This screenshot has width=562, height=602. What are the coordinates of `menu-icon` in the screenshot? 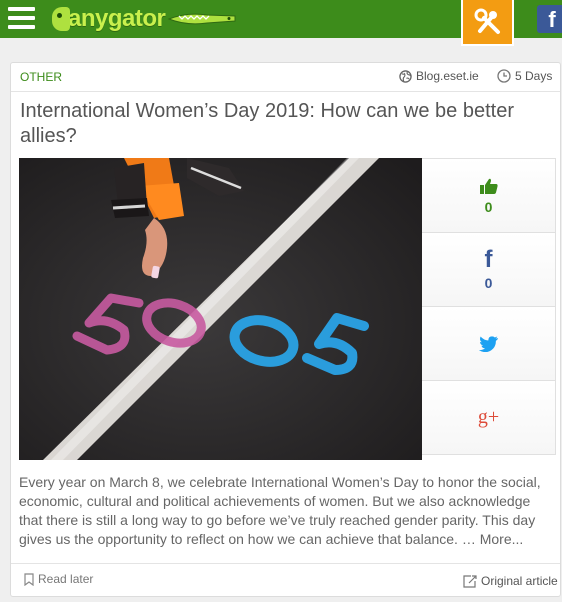 It's located at (21, 19).